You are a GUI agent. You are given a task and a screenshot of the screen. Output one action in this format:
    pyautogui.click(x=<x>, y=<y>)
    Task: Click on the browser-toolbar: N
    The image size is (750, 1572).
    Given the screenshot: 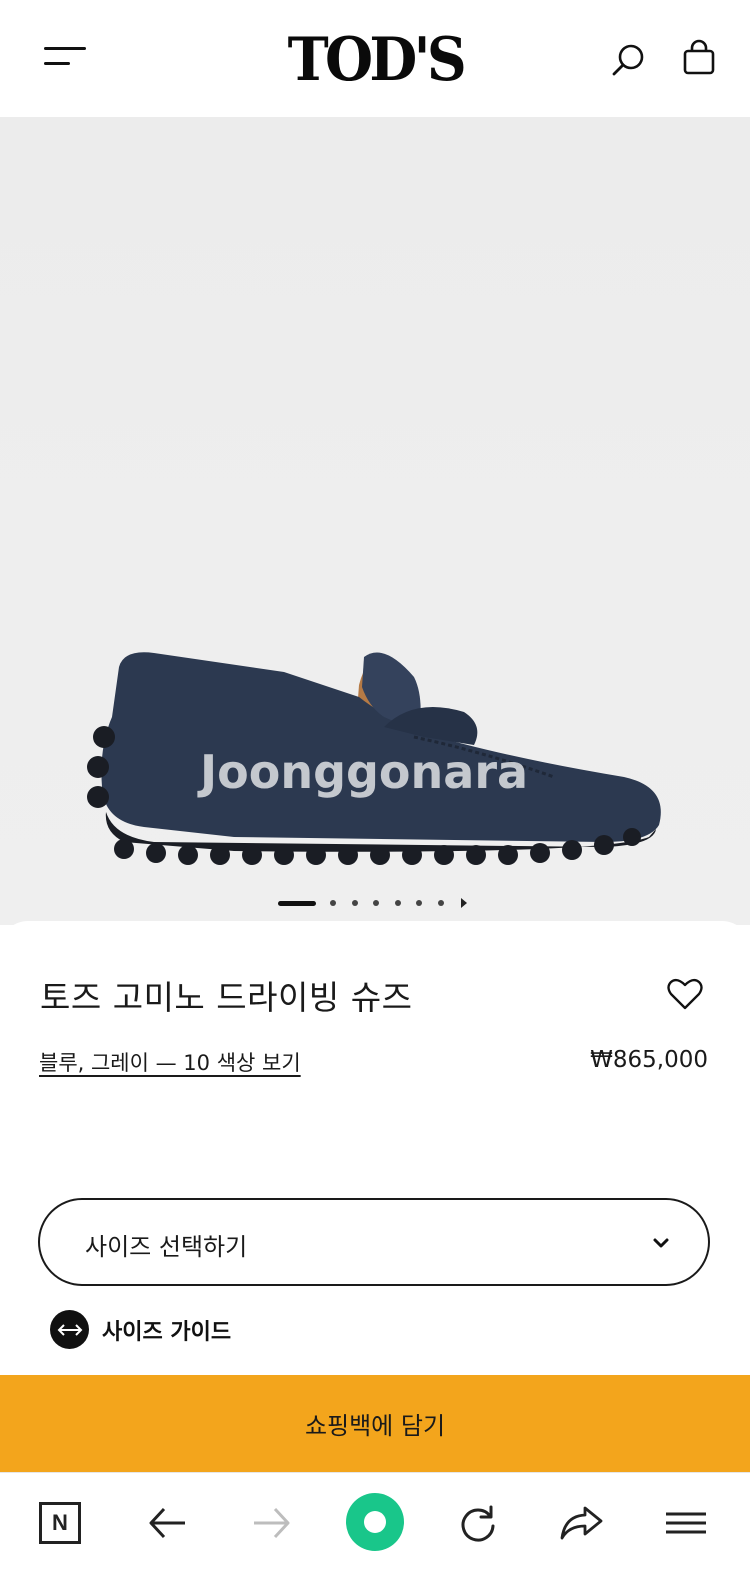 What is the action you would take?
    pyautogui.click(x=375, y=1522)
    